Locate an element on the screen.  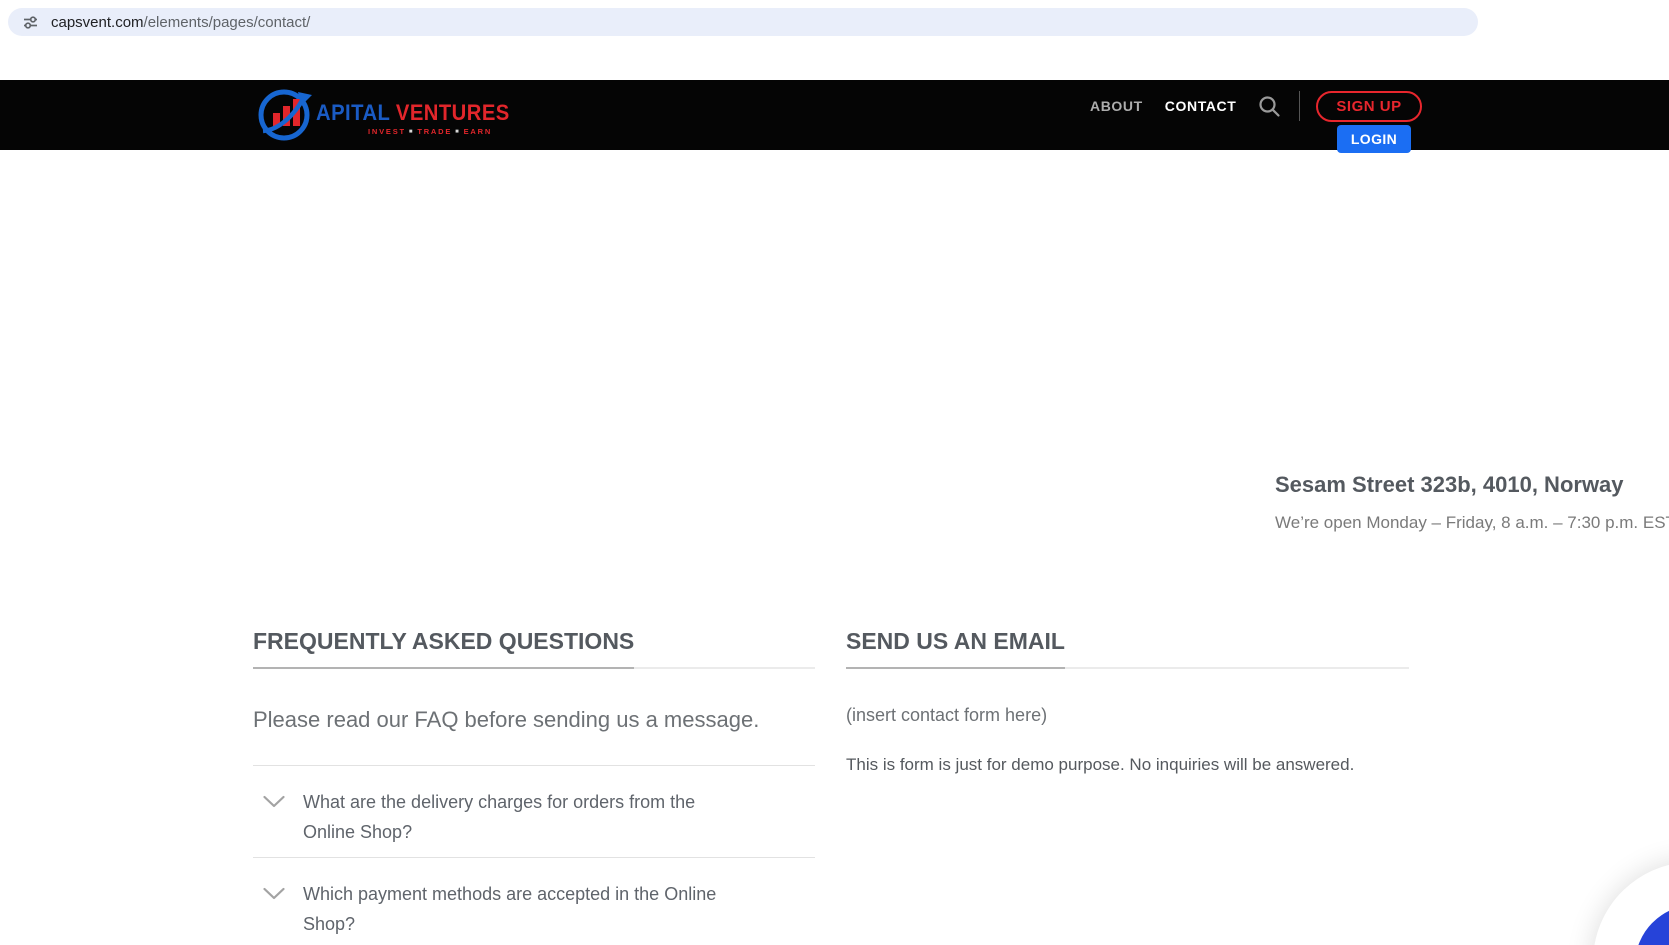
logo-wordmark: APITAL VENTURES is located at coordinates (413, 113).